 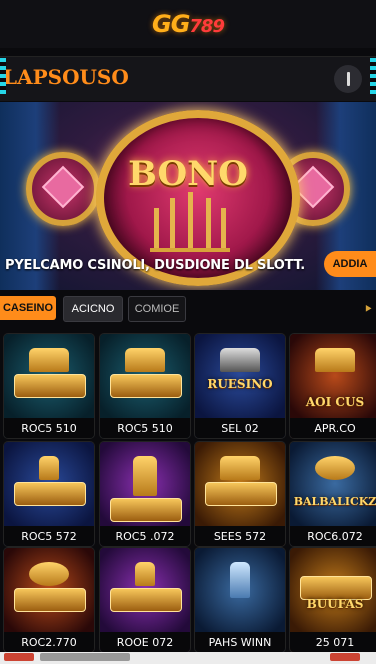 What do you see at coordinates (188, 658) in the screenshot?
I see `bottom-strip` at bounding box center [188, 658].